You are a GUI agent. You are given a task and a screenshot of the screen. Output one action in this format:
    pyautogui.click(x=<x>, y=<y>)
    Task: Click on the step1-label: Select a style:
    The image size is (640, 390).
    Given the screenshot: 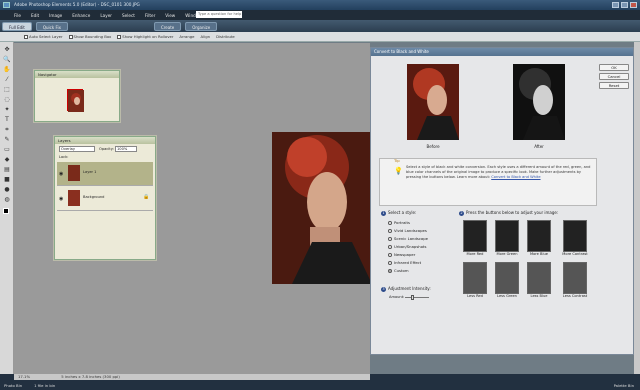 What is the action you would take?
    pyautogui.click(x=402, y=212)
    